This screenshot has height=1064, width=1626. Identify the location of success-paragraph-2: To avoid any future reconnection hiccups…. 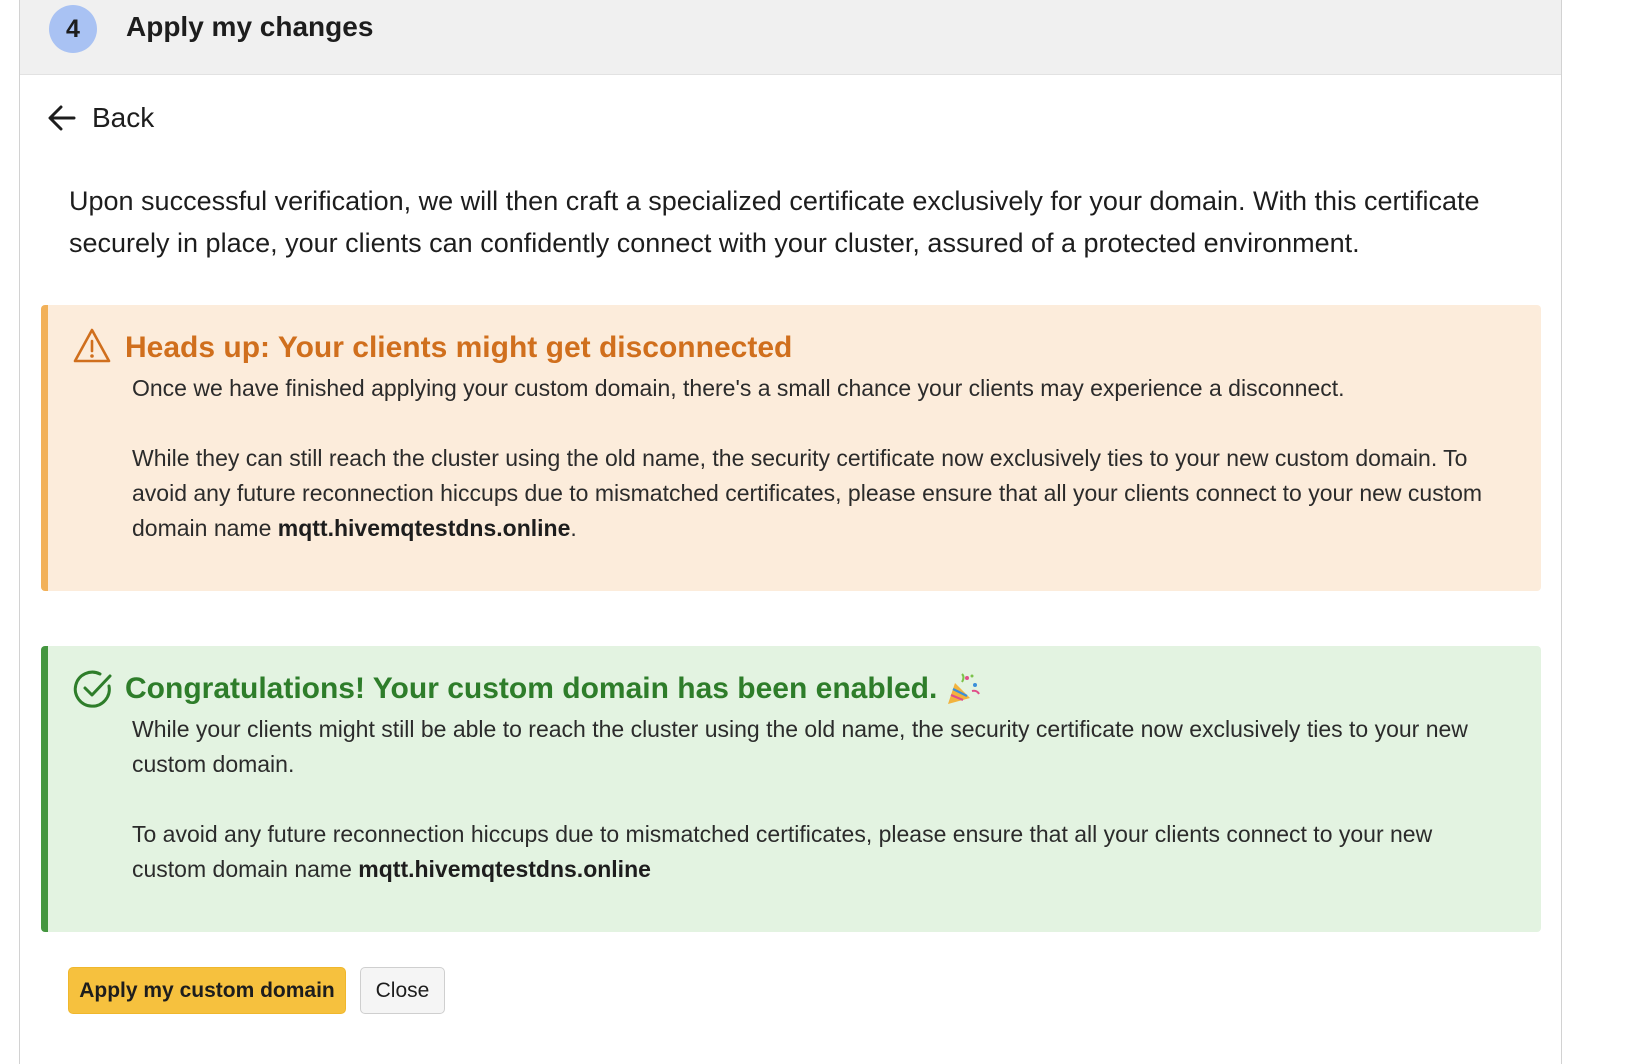
(812, 852).